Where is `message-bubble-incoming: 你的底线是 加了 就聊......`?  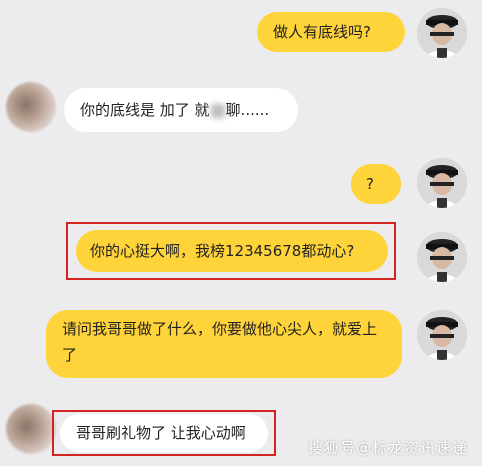 message-bubble-incoming: 你的底线是 加了 就聊...... is located at coordinates (181, 110).